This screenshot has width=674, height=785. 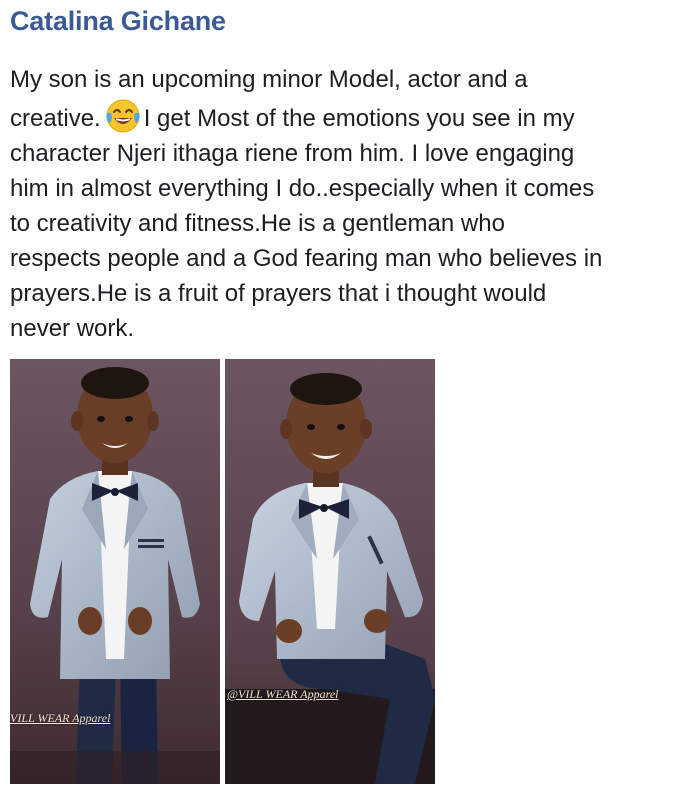 What do you see at coordinates (60, 718) in the screenshot?
I see `photo-watermark: VILL WEAR Apparel` at bounding box center [60, 718].